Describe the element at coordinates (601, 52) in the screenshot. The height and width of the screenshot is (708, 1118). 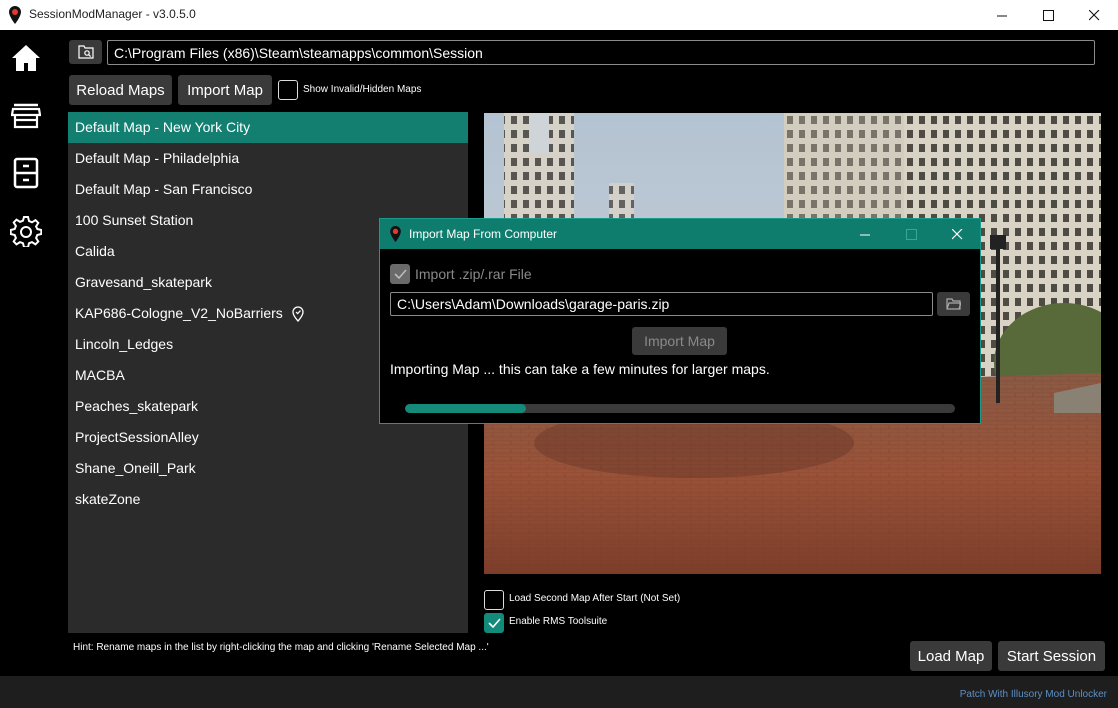
I see `game-path-input` at that location.